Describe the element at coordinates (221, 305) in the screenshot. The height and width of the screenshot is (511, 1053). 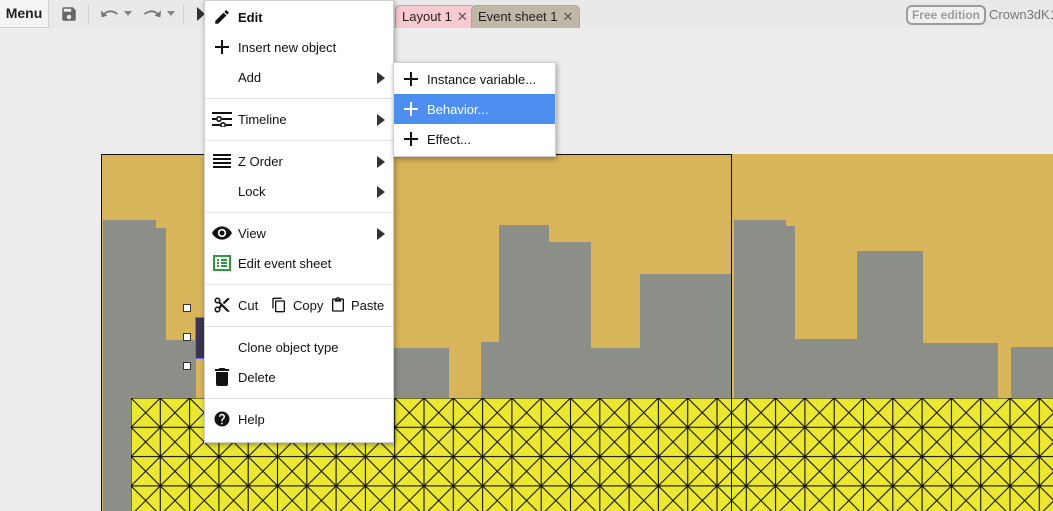
I see `scissors-icon` at that location.